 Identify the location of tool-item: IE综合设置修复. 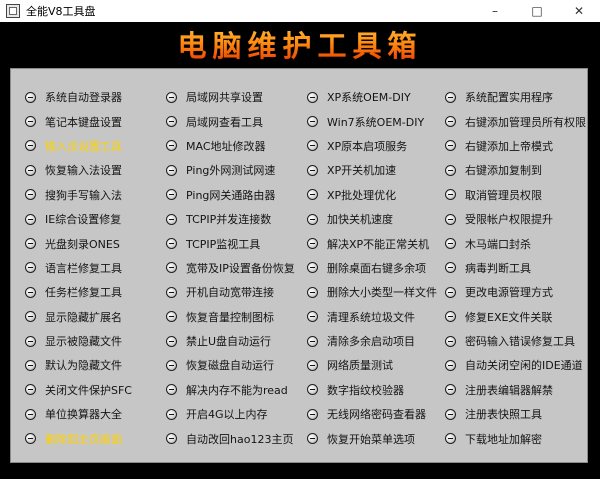
(95, 219).